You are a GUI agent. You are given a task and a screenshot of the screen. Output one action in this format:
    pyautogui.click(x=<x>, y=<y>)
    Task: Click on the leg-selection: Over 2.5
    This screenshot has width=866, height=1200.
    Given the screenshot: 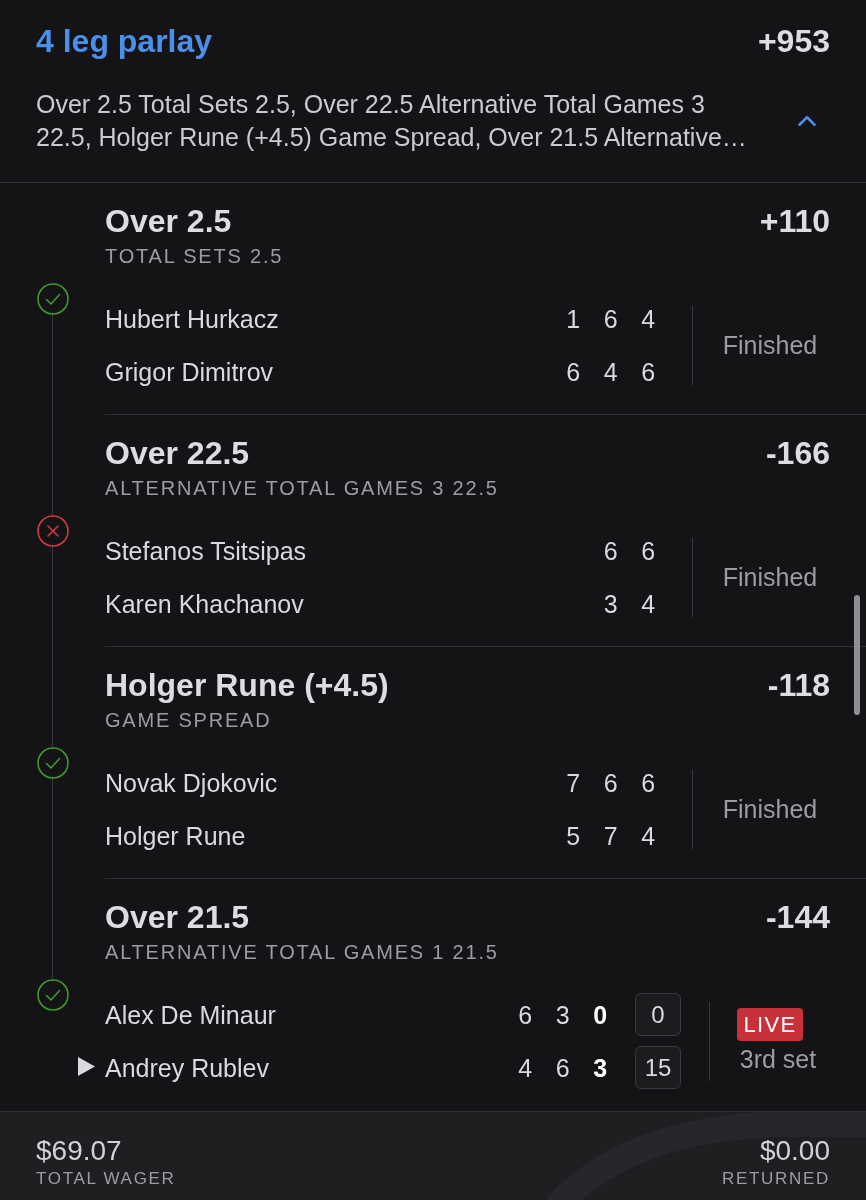 What is the action you would take?
    pyautogui.click(x=168, y=221)
    